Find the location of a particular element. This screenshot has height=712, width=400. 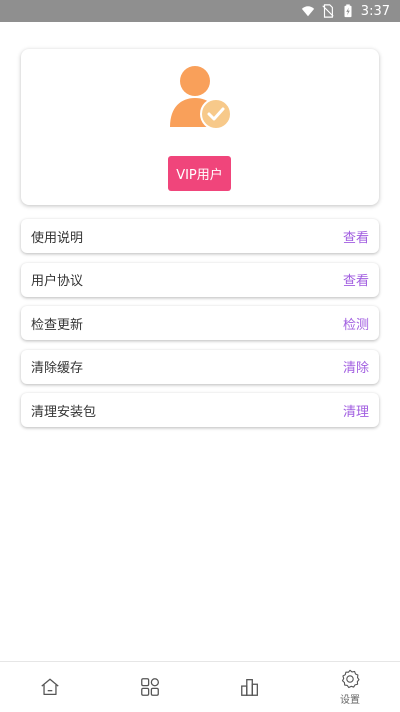

menu-item-label: 清除缓存 is located at coordinates (57, 368).